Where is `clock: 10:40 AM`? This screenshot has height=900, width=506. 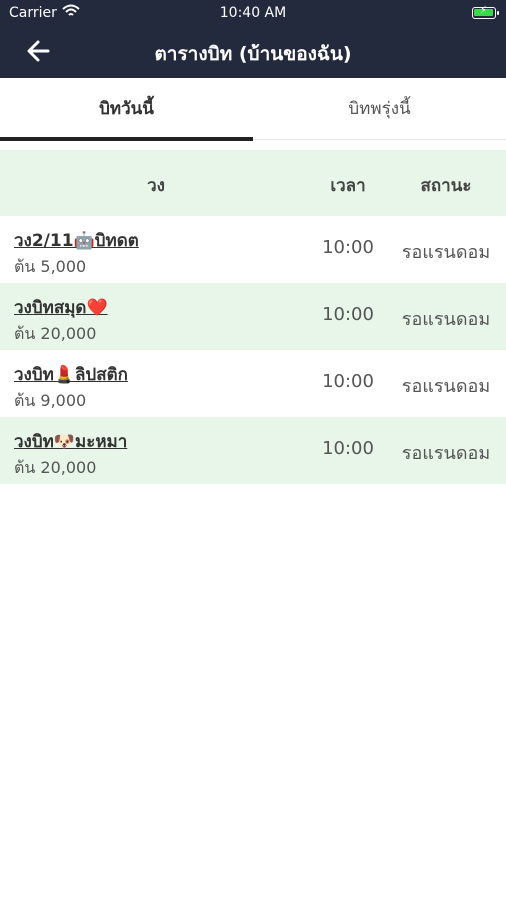
clock: 10:40 AM is located at coordinates (253, 13).